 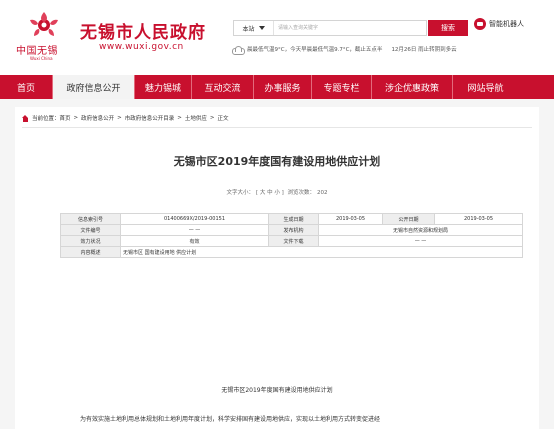 What do you see at coordinates (350, 28) in the screenshot?
I see `search-input` at bounding box center [350, 28].